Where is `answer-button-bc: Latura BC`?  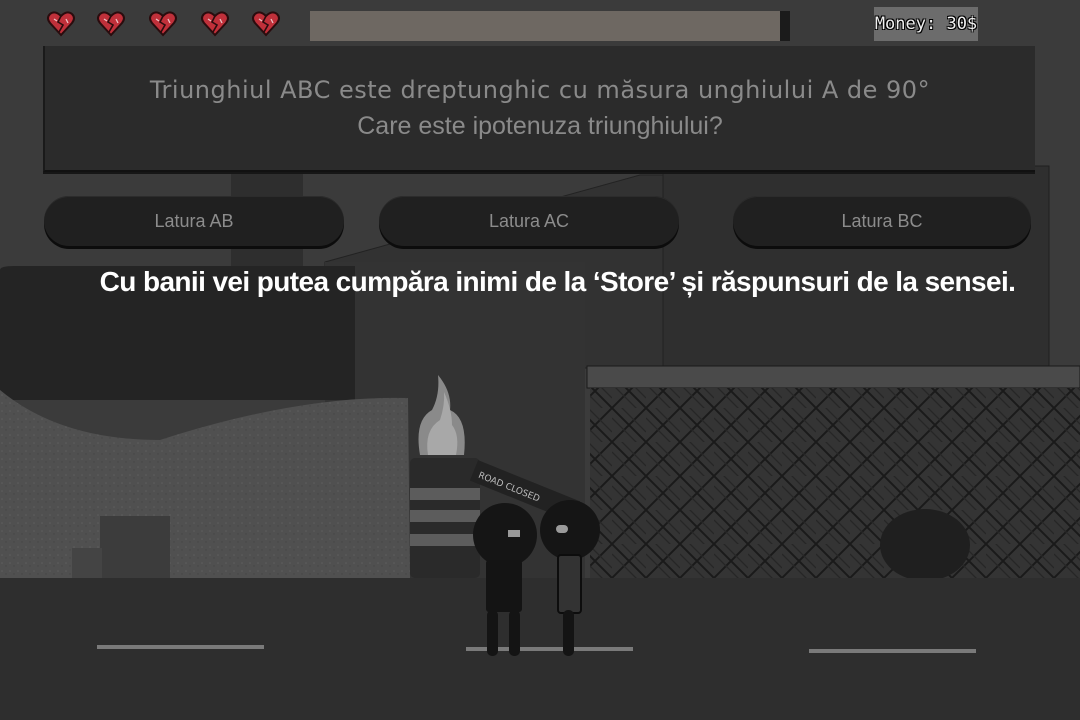 answer-button-bc: Latura BC is located at coordinates (882, 221).